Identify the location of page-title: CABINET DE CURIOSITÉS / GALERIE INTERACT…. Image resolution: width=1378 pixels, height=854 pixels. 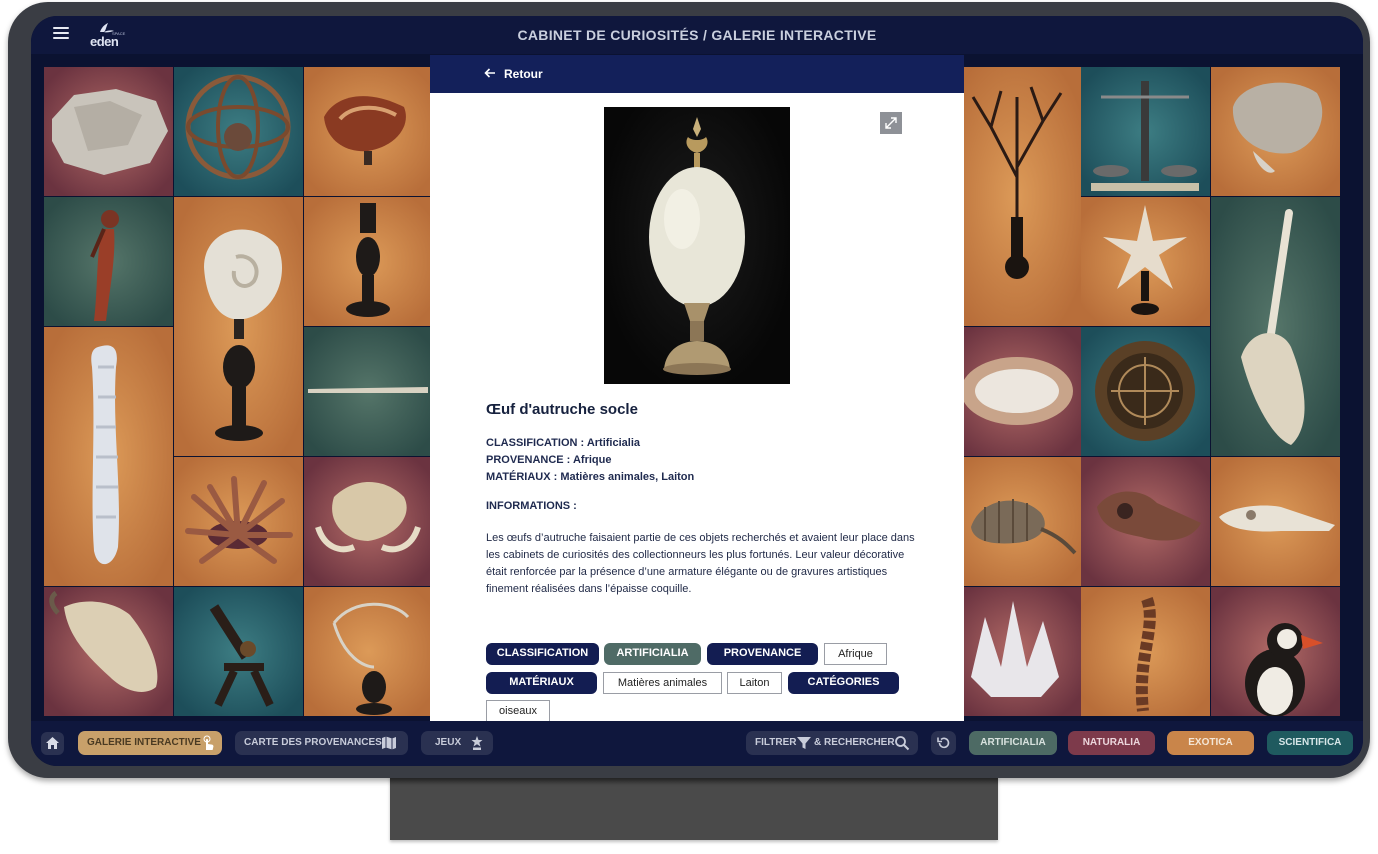
(697, 35).